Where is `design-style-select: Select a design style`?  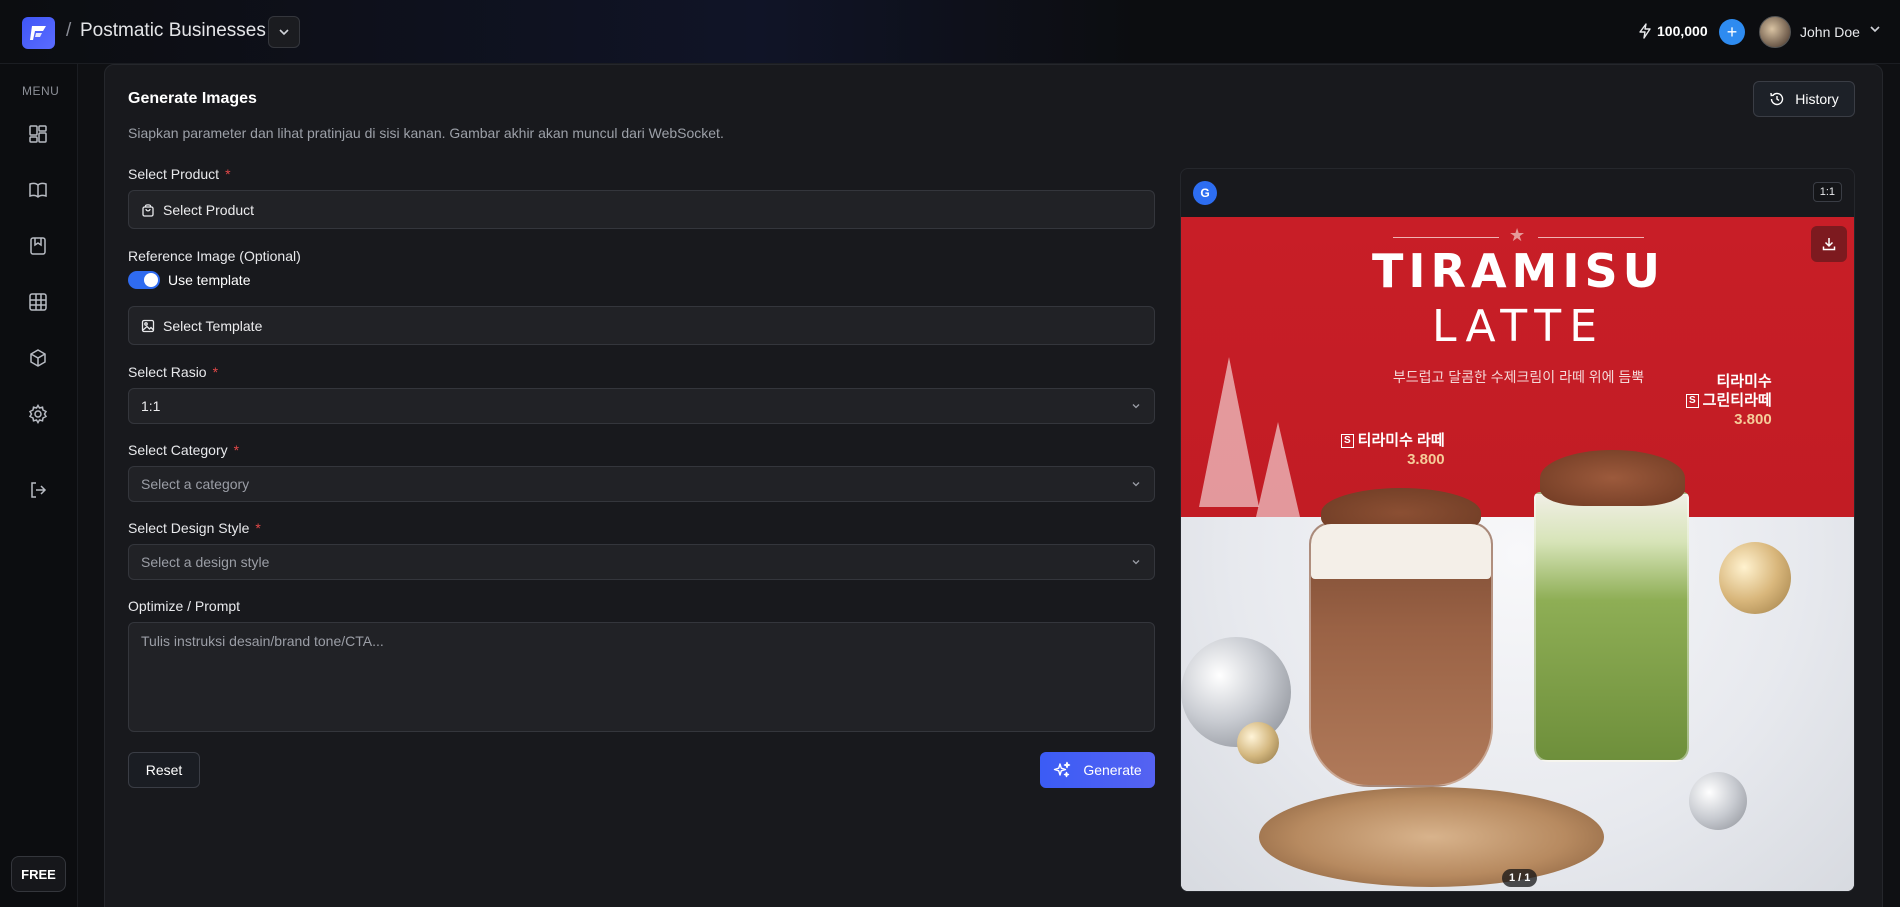
design-style-select: Select a design style is located at coordinates (641, 562).